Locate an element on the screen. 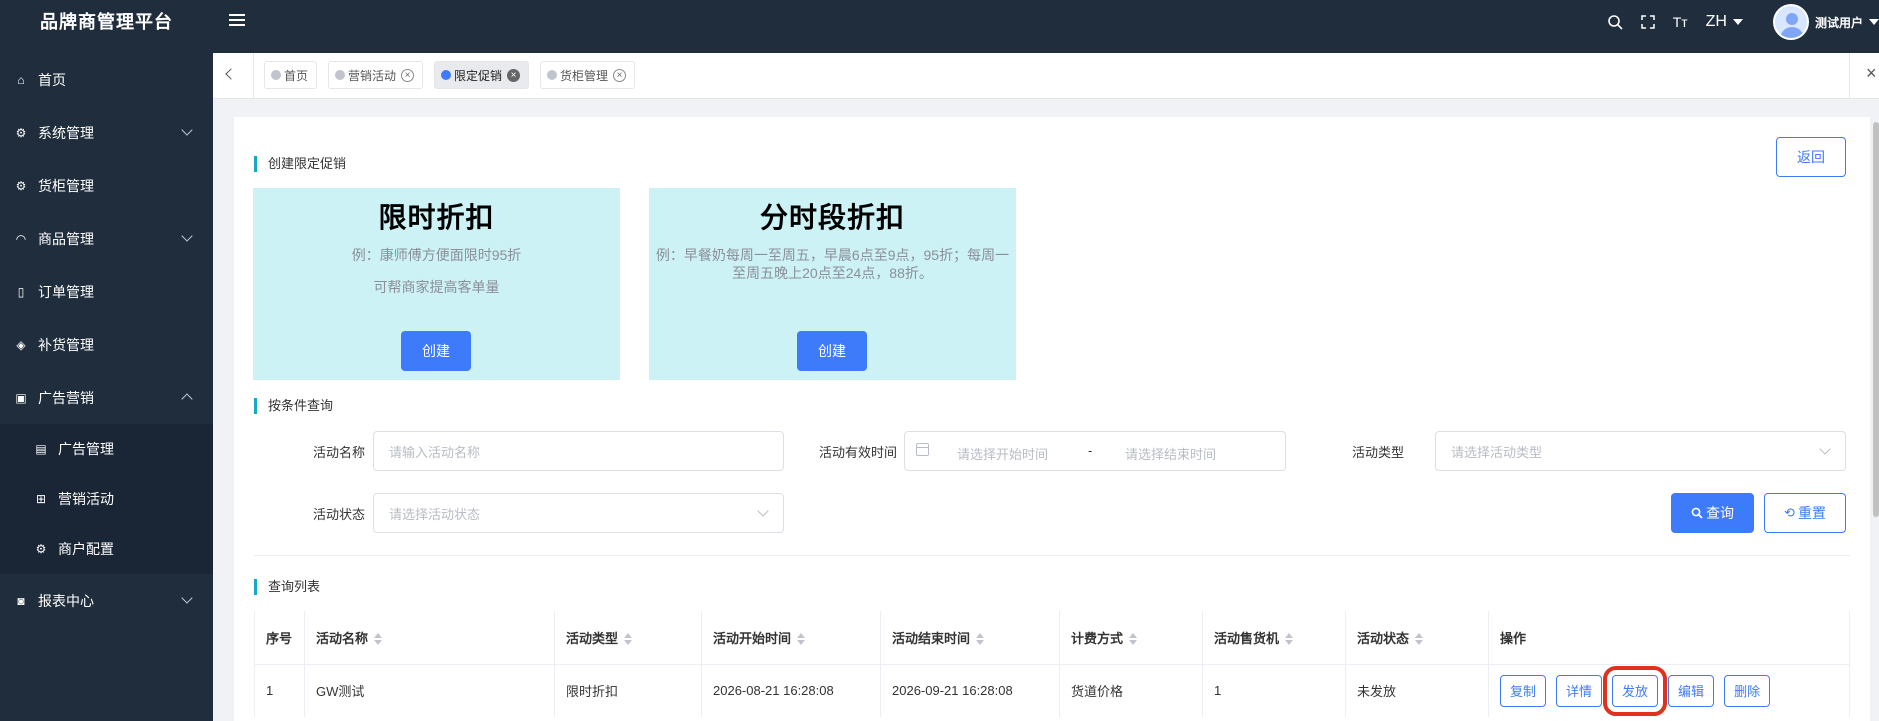  top-bar: 品牌商管理平台 Tт ZH 测试用户 is located at coordinates (939, 26).